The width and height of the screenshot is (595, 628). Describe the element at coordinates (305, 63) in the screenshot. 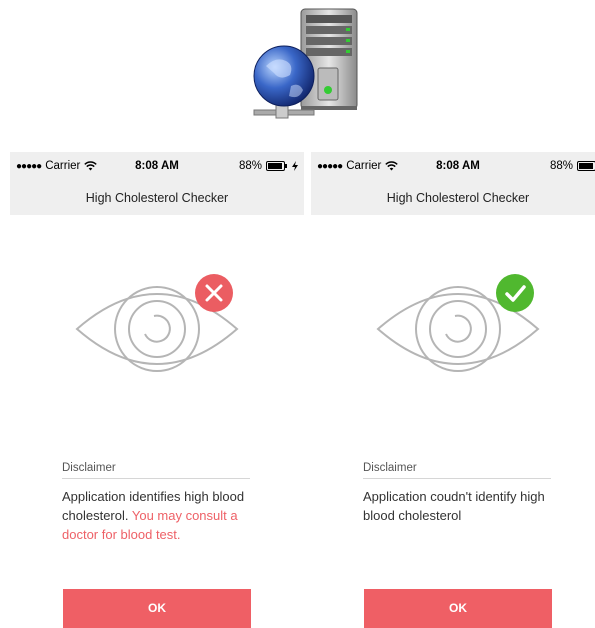

I see `server-globe-icon` at that location.